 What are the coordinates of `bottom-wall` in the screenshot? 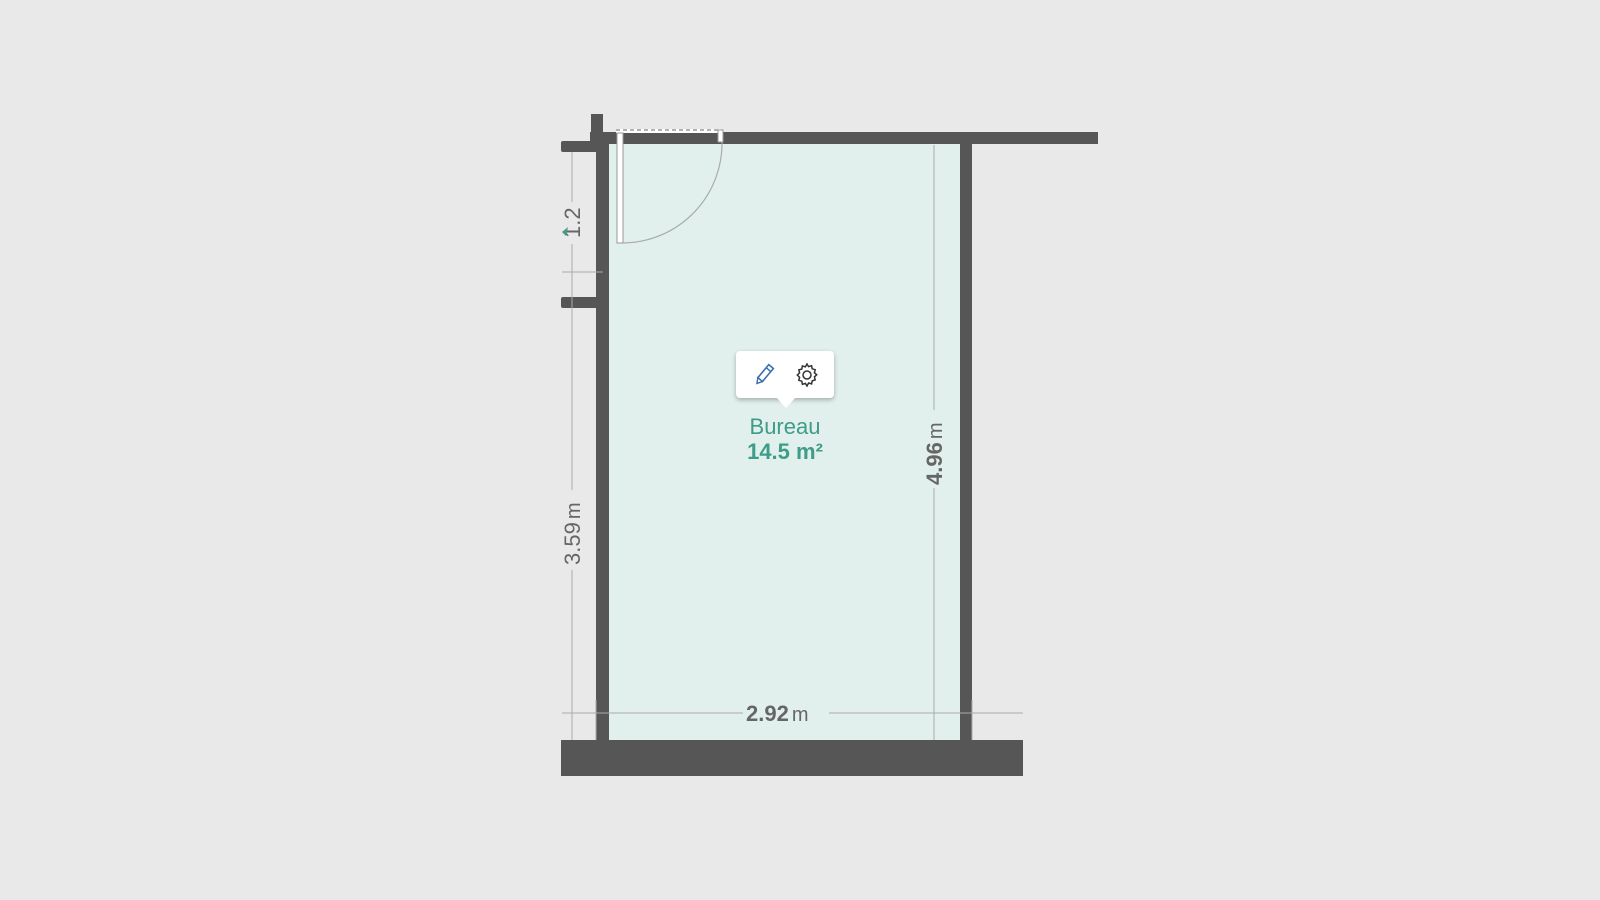 It's located at (792, 758).